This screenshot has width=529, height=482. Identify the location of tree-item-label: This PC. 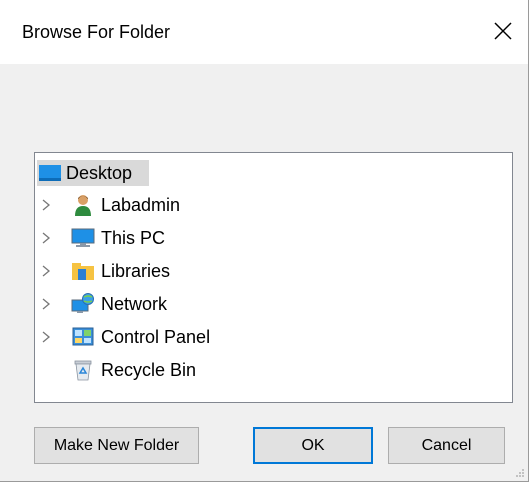
(133, 237).